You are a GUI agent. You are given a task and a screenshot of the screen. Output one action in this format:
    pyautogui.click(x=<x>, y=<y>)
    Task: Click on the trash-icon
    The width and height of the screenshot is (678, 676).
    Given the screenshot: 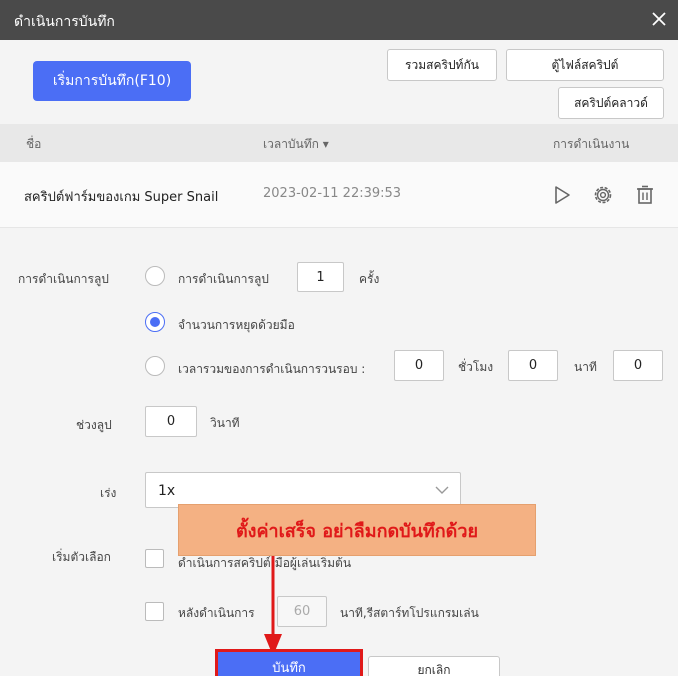 What is the action you would take?
    pyautogui.click(x=645, y=195)
    